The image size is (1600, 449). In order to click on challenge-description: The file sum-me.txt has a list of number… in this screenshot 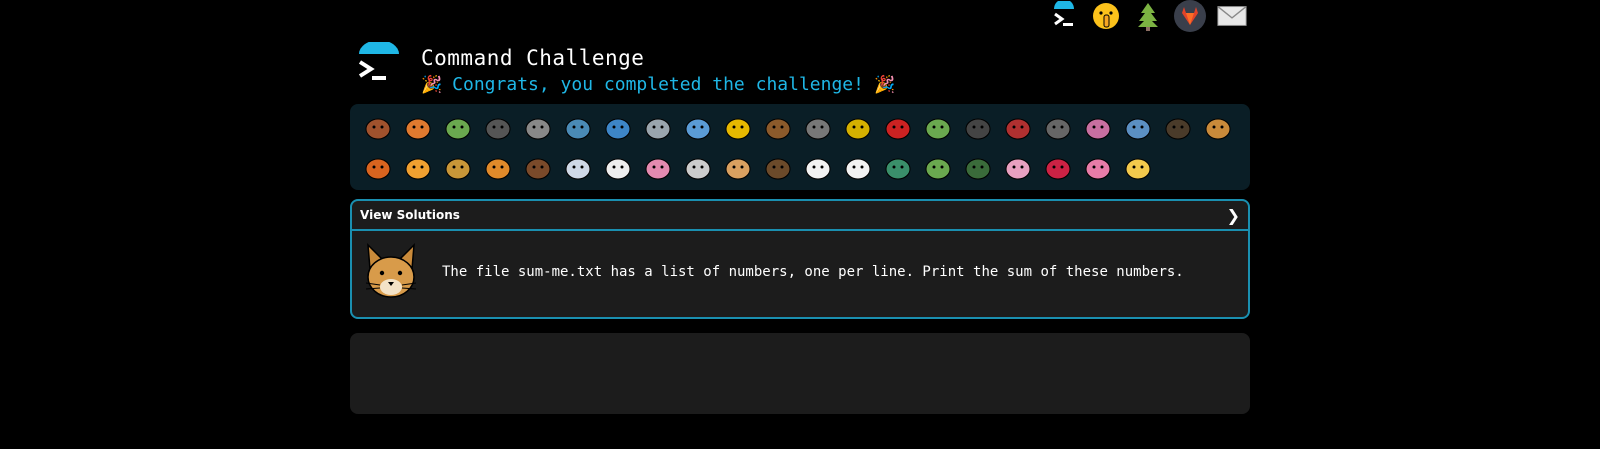, I will do `click(813, 272)`.